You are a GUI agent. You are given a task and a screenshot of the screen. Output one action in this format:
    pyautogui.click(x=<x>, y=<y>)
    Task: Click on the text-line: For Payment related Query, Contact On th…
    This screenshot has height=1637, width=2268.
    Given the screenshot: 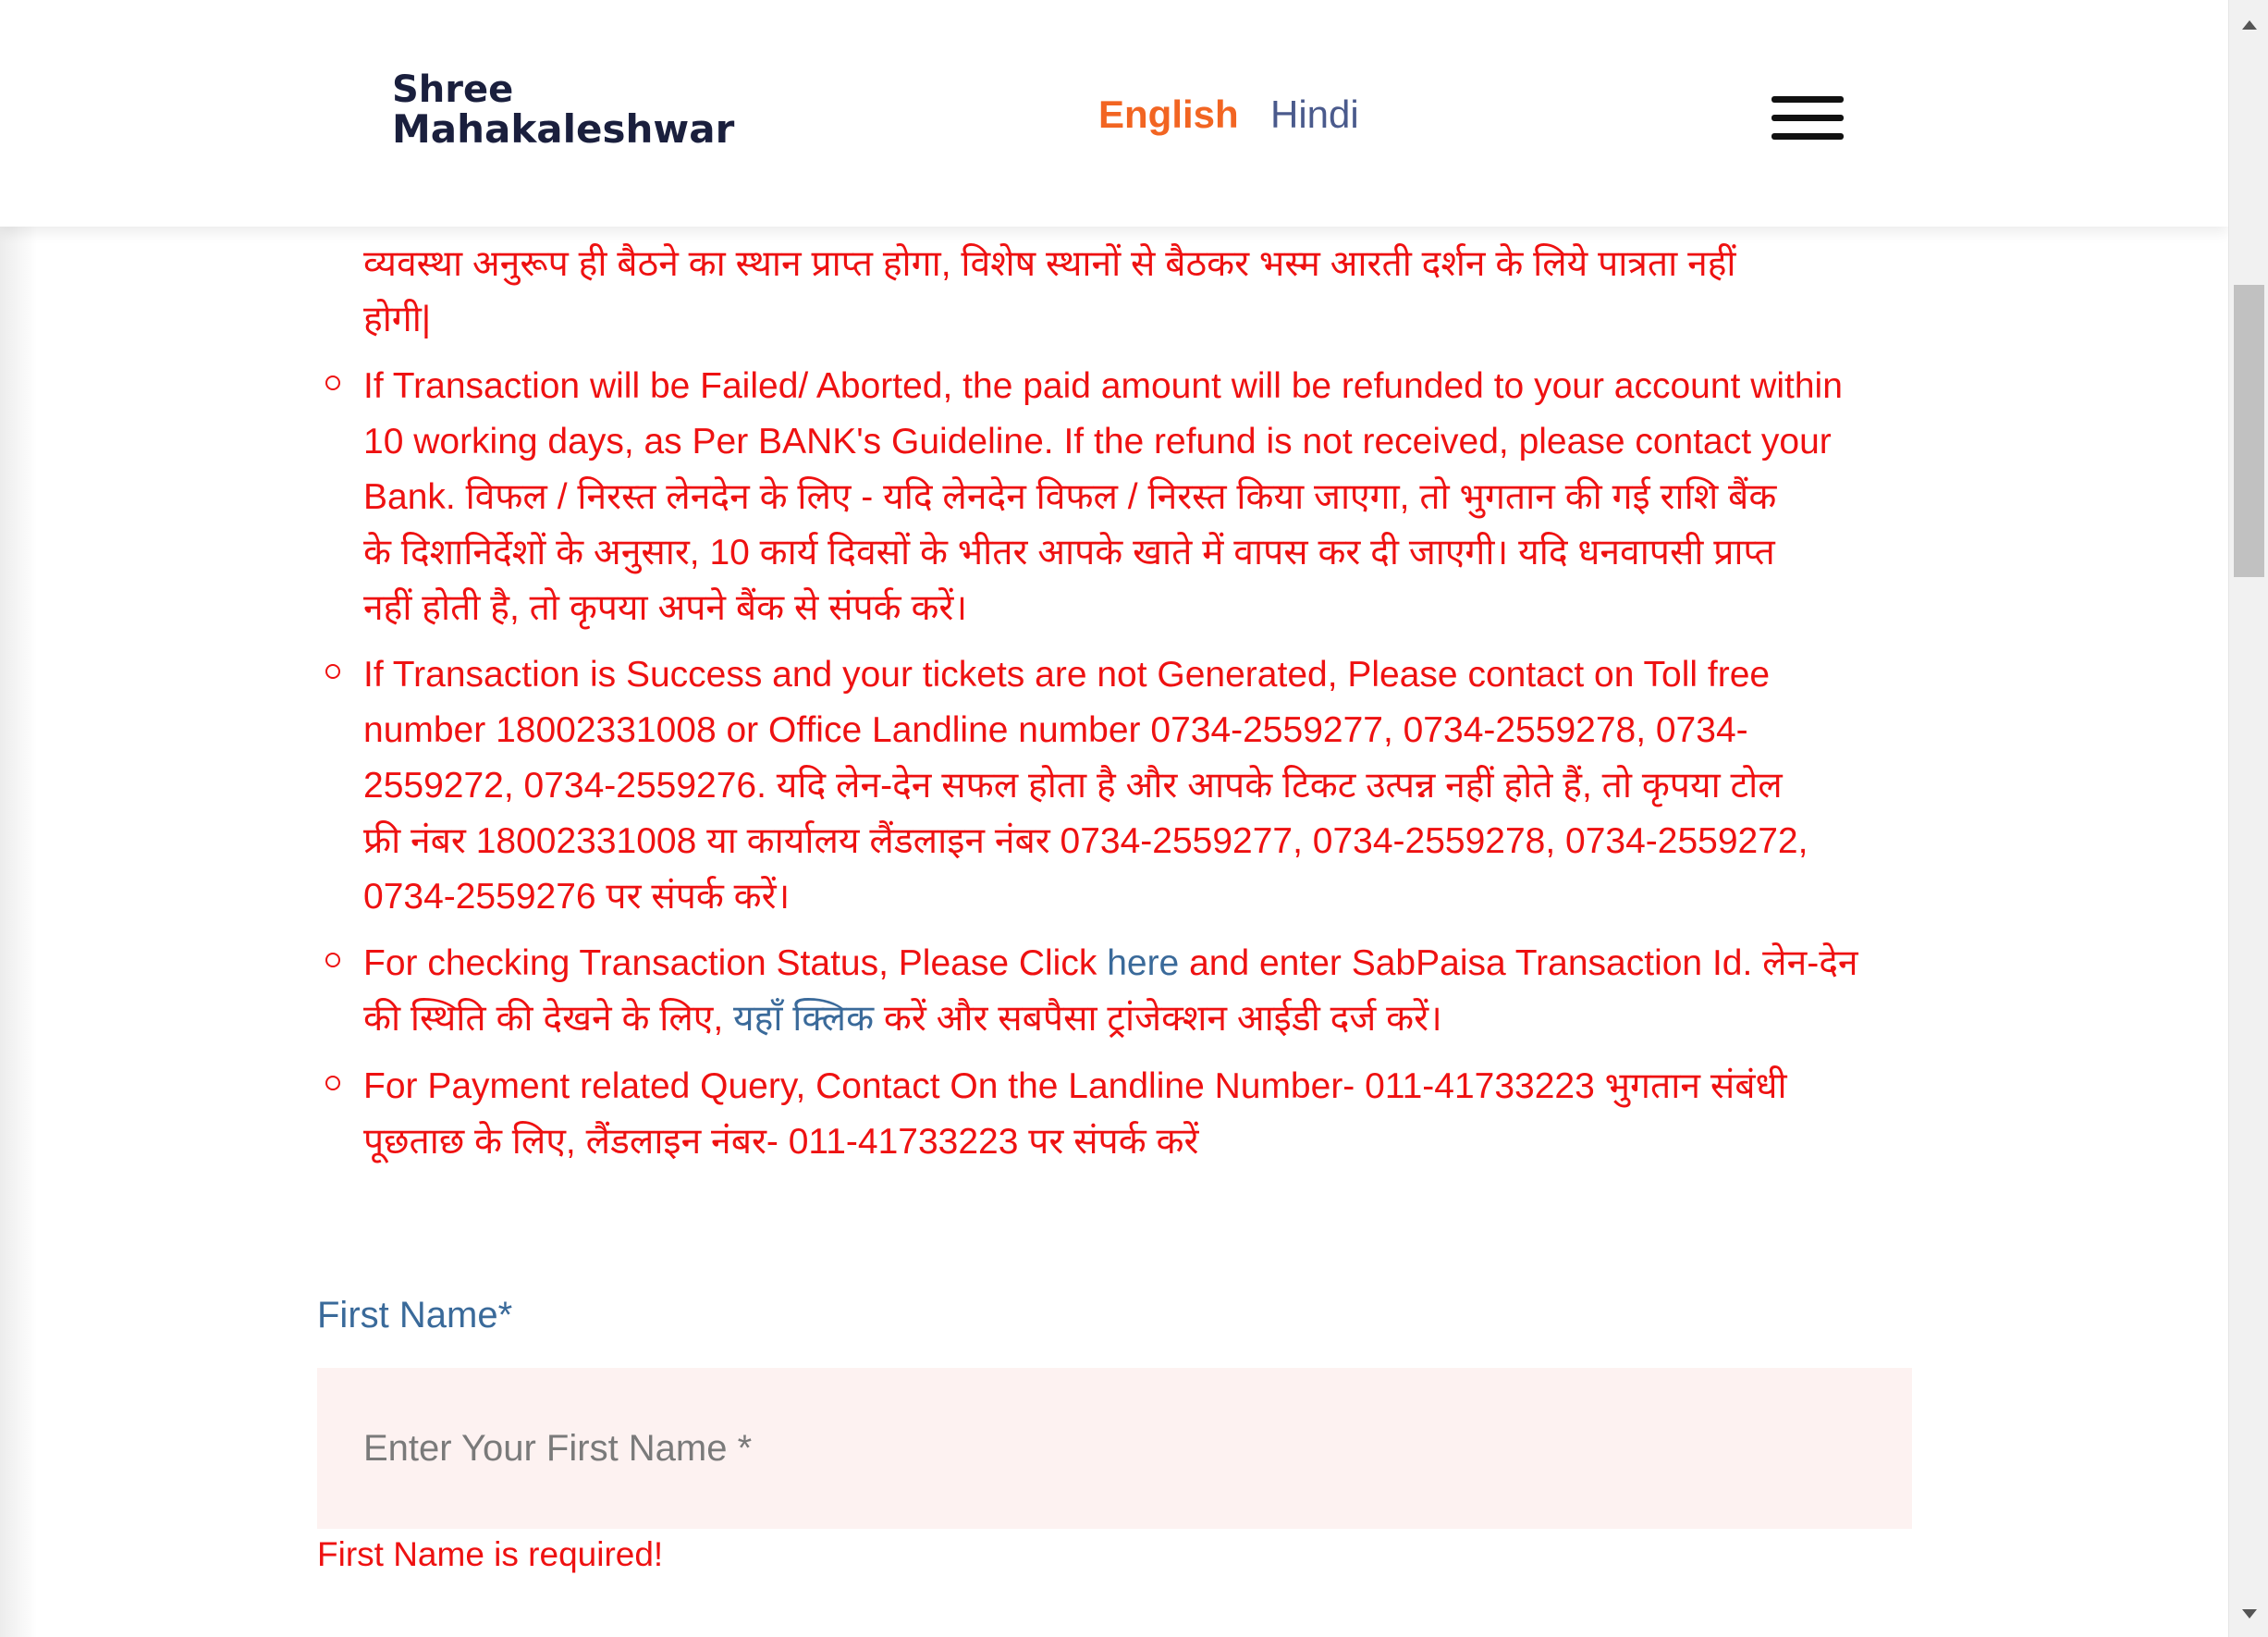 What is the action you would take?
    pyautogui.click(x=1075, y=1086)
    